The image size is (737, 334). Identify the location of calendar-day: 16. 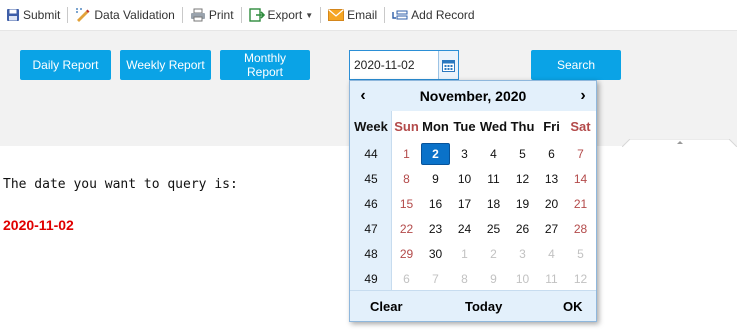
(435, 204).